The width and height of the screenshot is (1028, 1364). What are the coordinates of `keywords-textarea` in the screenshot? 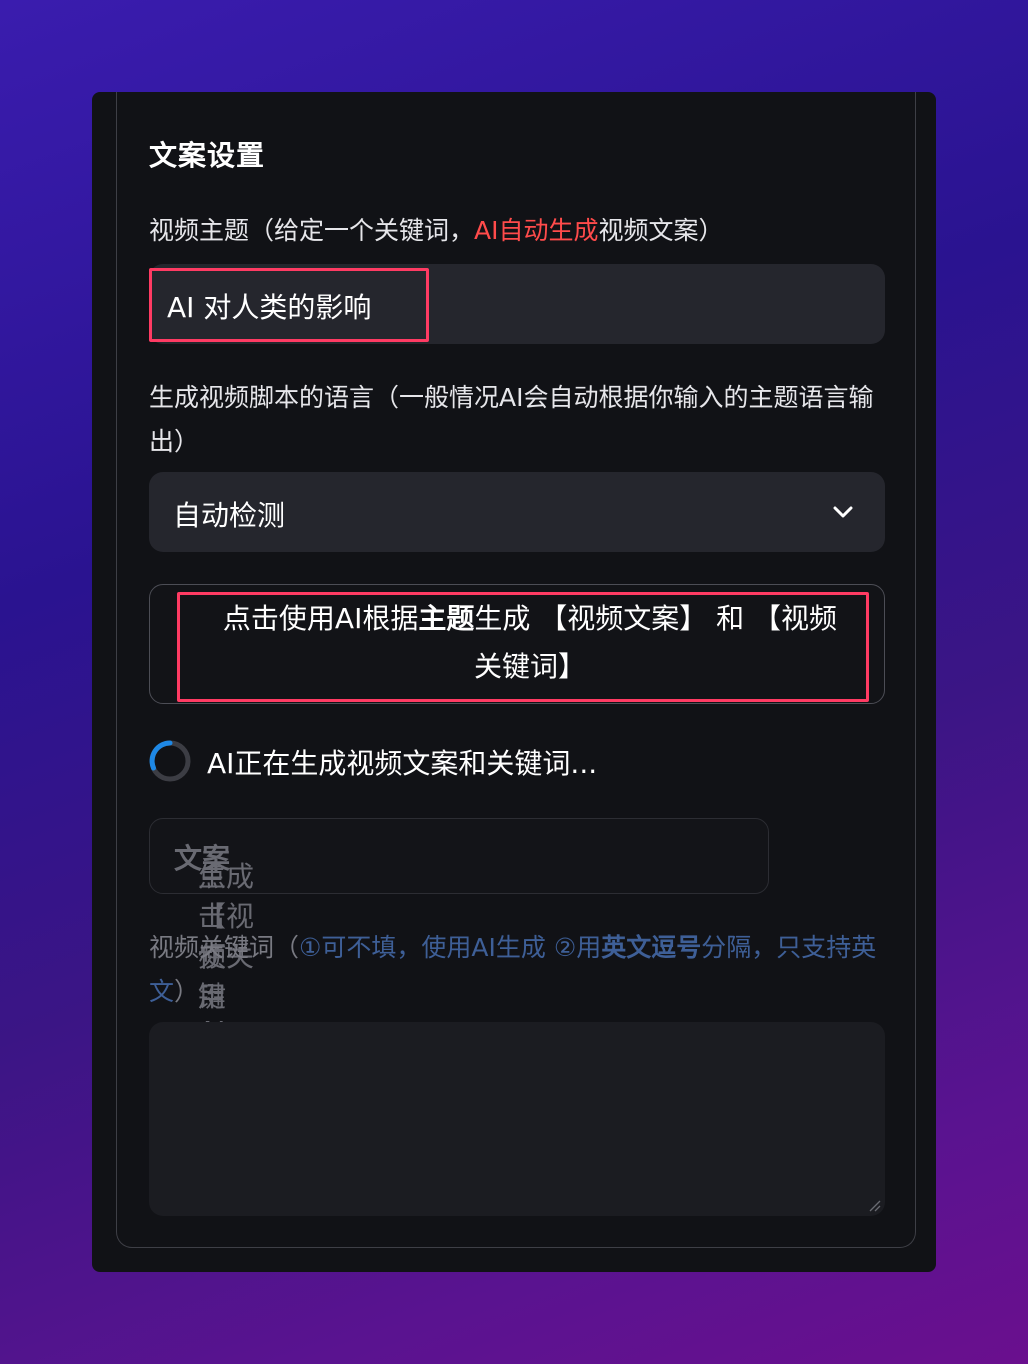 It's located at (517, 1119).